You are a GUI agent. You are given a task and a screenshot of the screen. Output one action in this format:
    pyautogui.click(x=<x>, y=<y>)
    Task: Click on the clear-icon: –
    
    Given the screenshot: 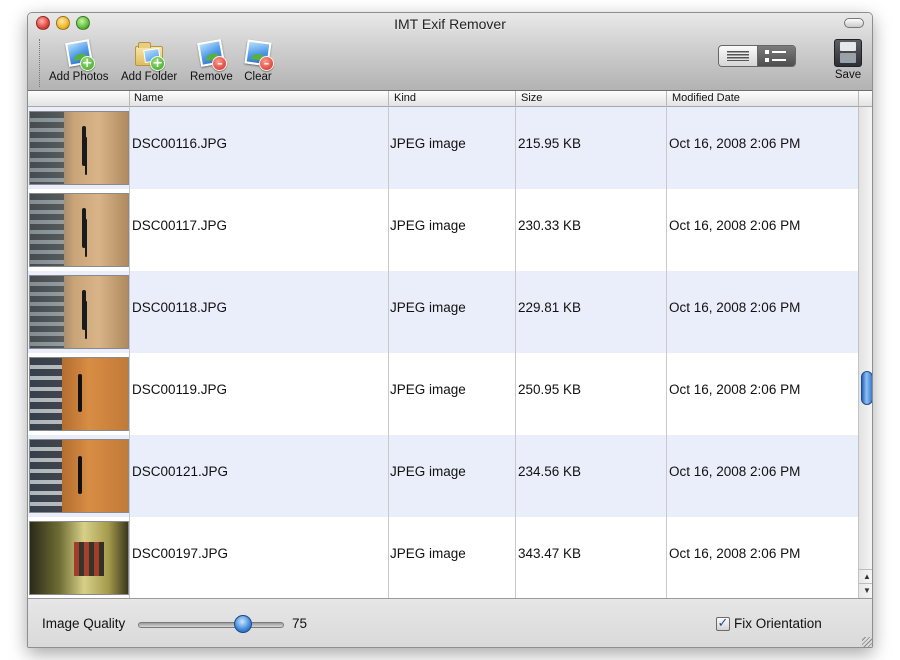 What is the action you would take?
    pyautogui.click(x=258, y=55)
    